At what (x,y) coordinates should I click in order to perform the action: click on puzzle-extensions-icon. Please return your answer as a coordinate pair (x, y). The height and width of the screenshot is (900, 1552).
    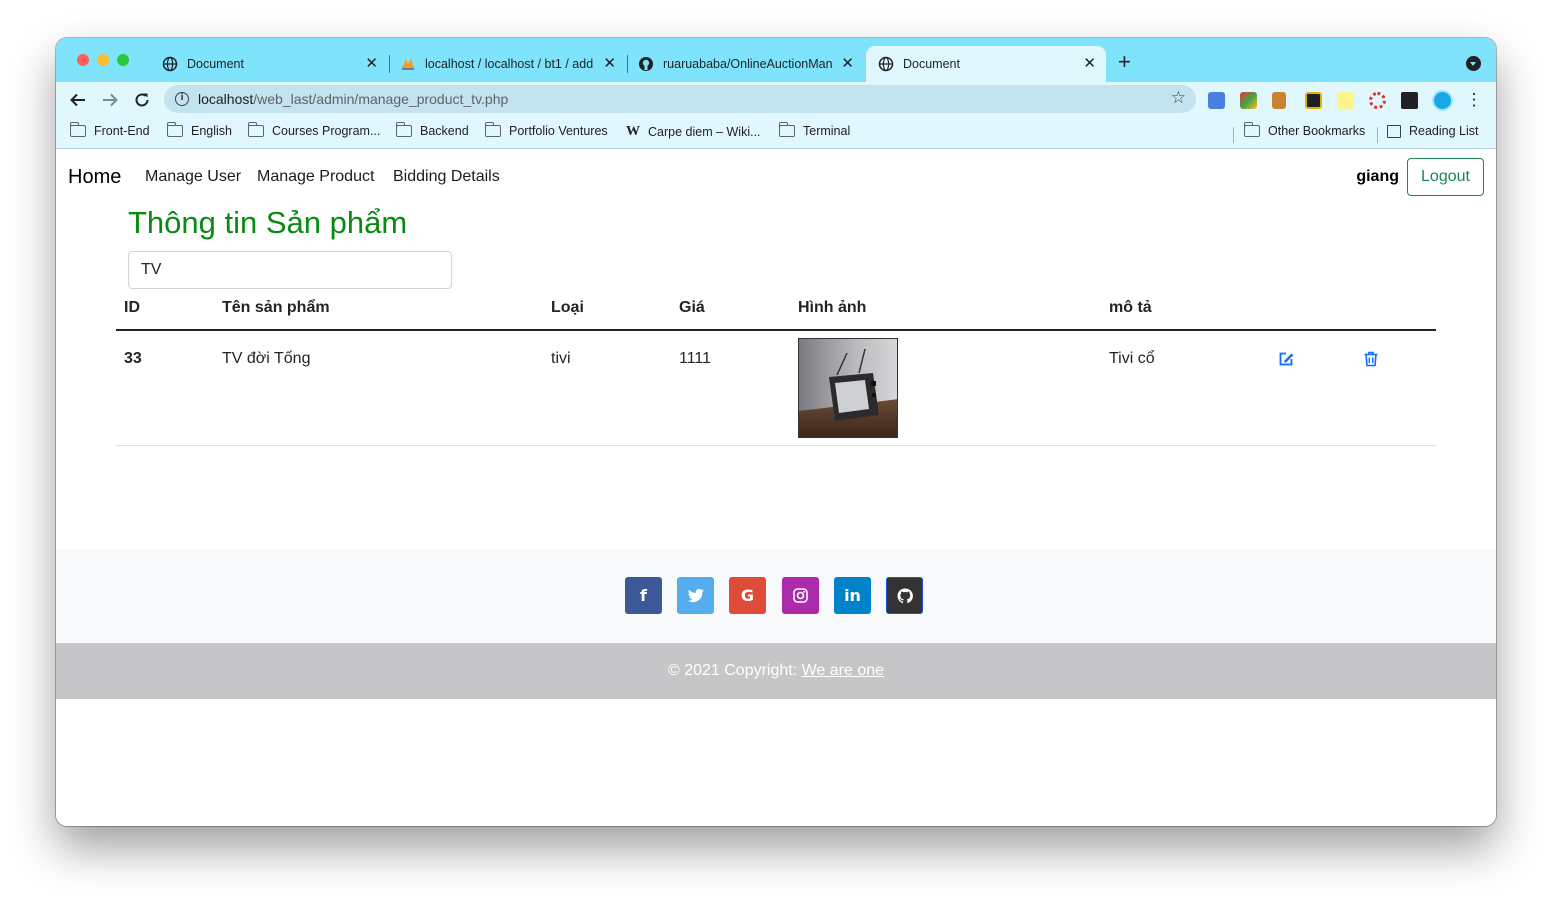
    Looking at the image, I should click on (1409, 100).